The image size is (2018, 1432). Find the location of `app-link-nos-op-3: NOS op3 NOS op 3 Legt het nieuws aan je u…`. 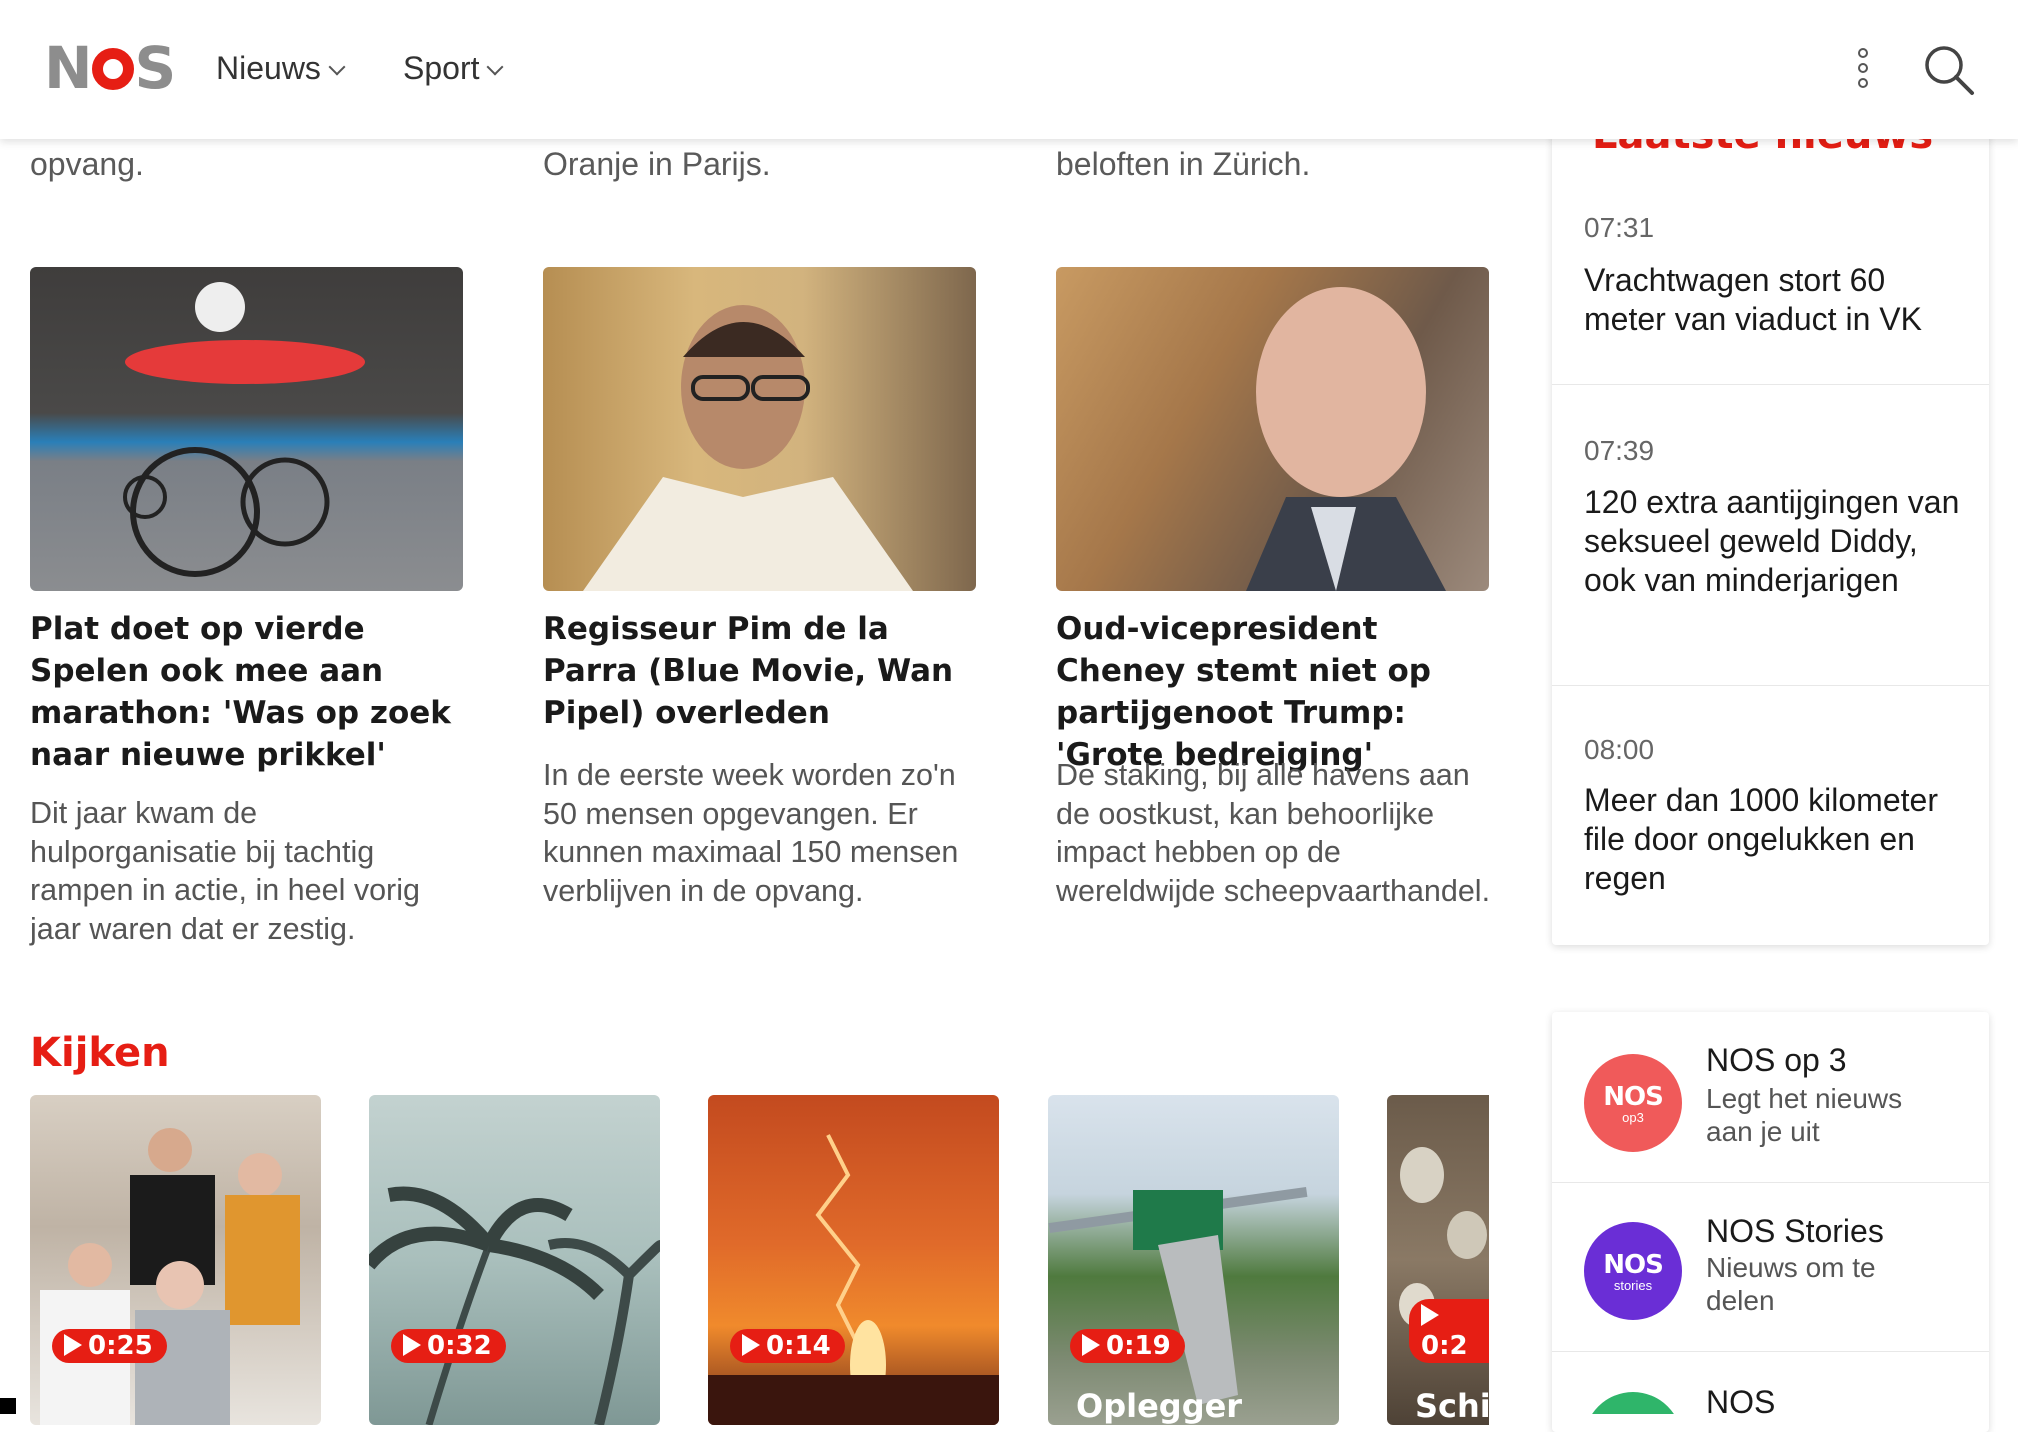

app-link-nos-op-3: NOS op3 NOS op 3 Legt het nieuws aan je u… is located at coordinates (1770, 1097).